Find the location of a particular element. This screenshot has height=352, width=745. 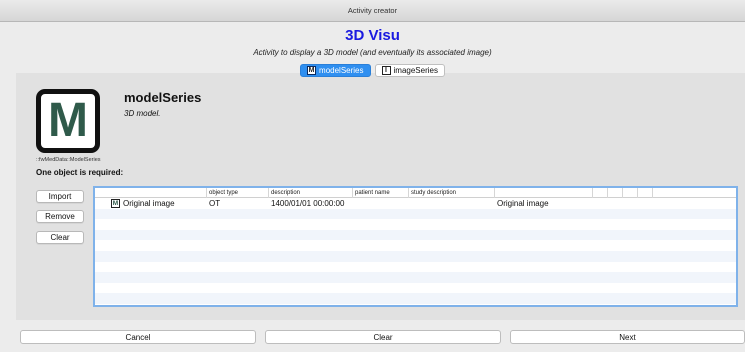

column-header: patient name is located at coordinates (381, 193).